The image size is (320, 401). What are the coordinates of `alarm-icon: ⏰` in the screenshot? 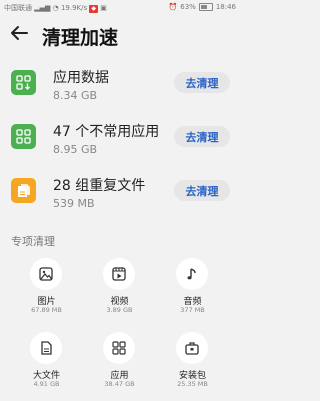 It's located at (173, 7).